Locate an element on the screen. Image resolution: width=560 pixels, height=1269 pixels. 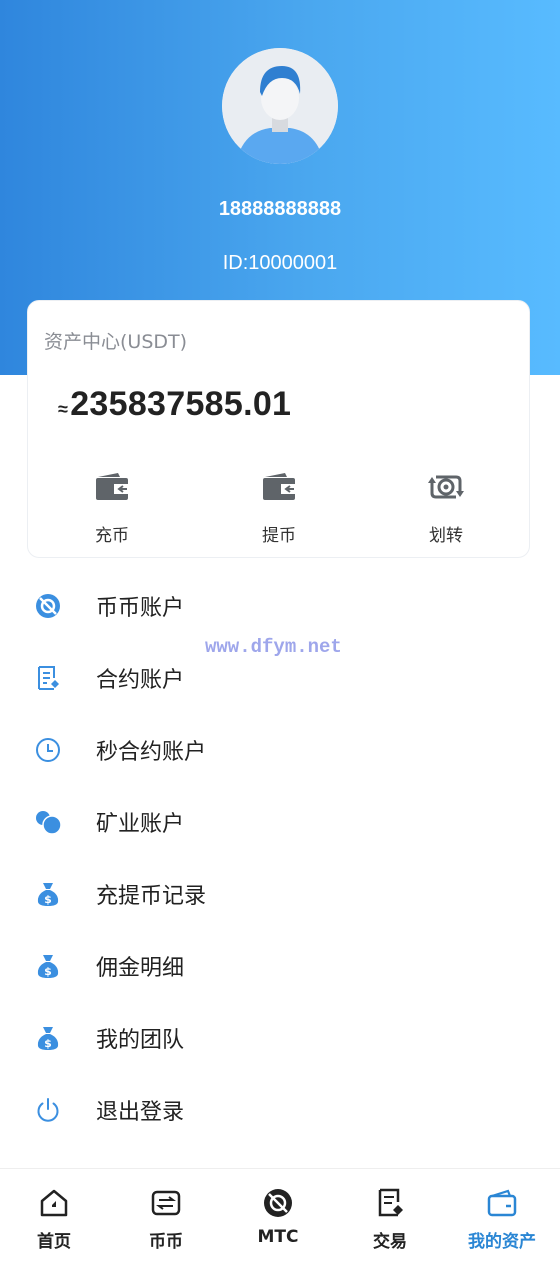
user-id: ID:10000001 is located at coordinates (280, 263).